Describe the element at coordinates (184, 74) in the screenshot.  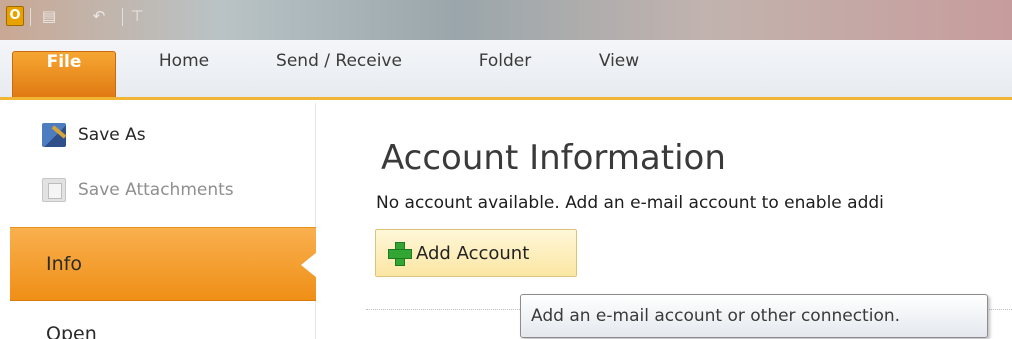
I see `tab-home: Home` at that location.